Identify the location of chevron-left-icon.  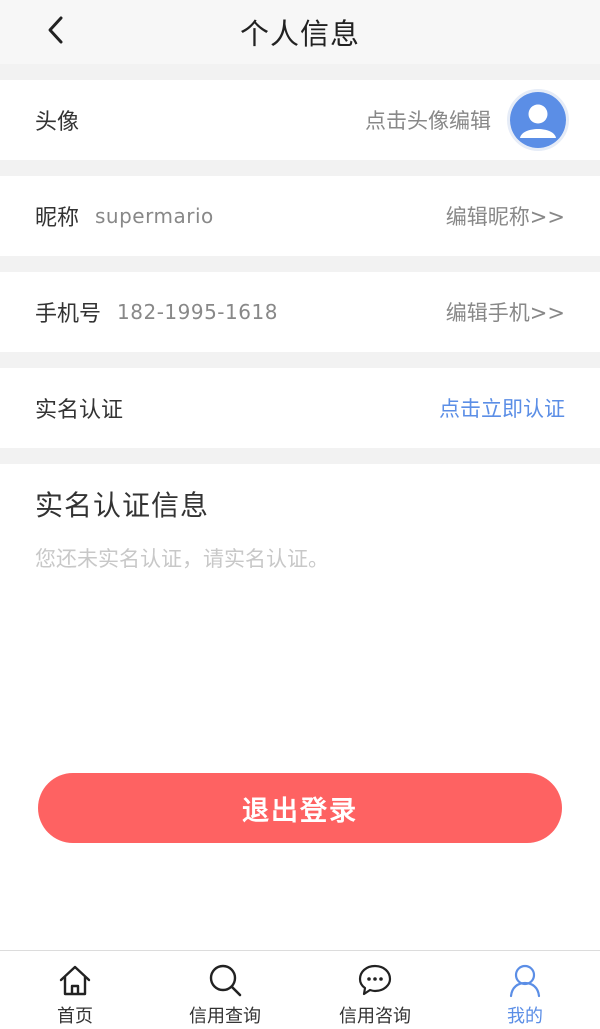
(55, 30).